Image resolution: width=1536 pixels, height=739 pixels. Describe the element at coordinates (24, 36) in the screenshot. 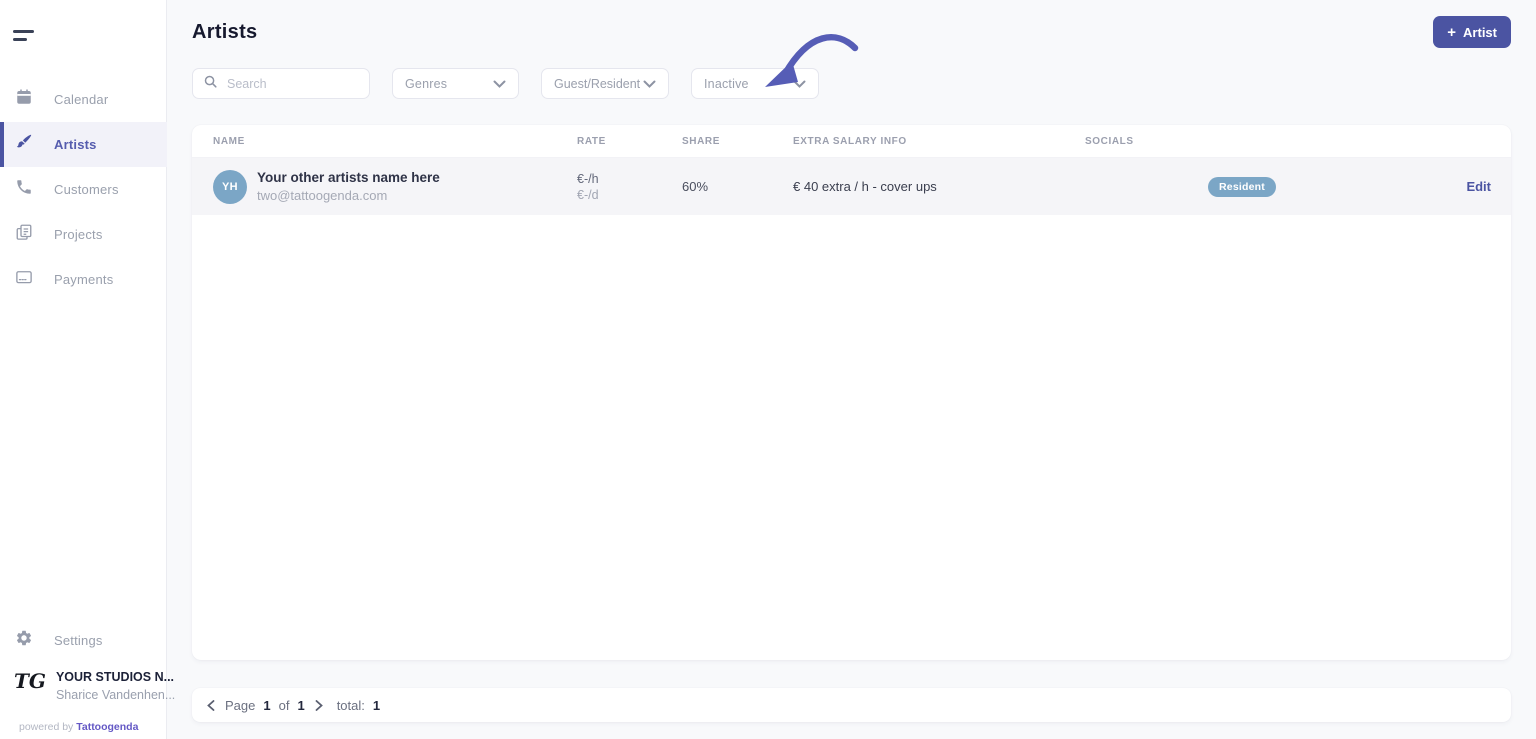

I see `menu-toggle-icon` at that location.